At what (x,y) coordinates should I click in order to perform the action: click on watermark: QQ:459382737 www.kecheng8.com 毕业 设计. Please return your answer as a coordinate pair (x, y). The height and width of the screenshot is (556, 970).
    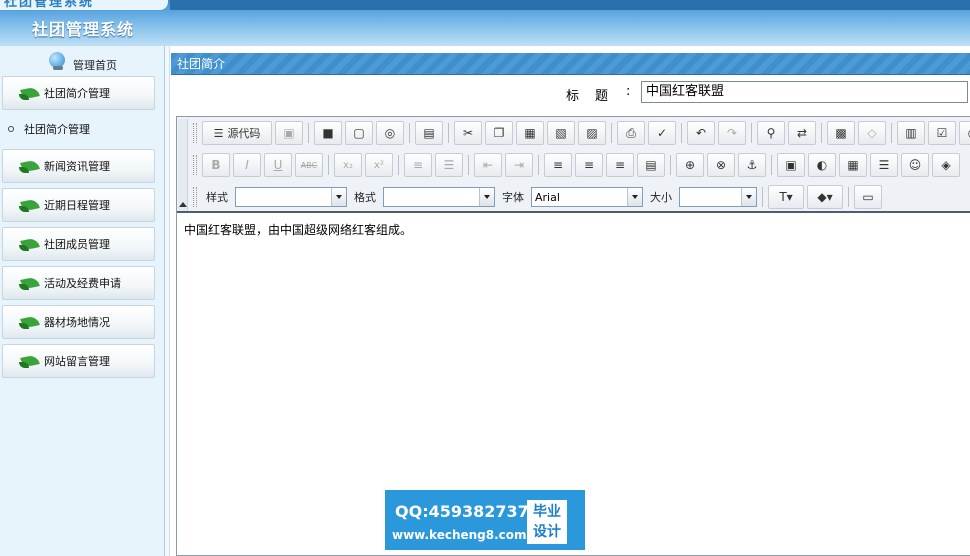
    Looking at the image, I should click on (485, 520).